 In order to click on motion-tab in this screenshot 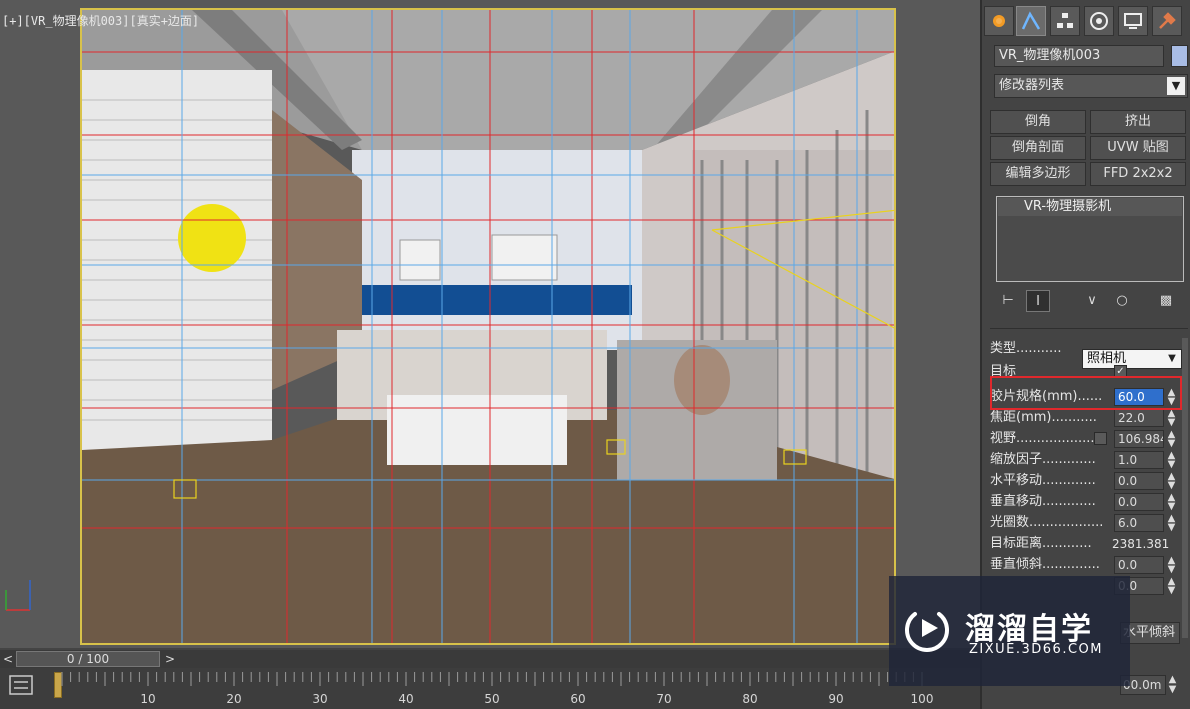, I will do `click(1099, 21)`.